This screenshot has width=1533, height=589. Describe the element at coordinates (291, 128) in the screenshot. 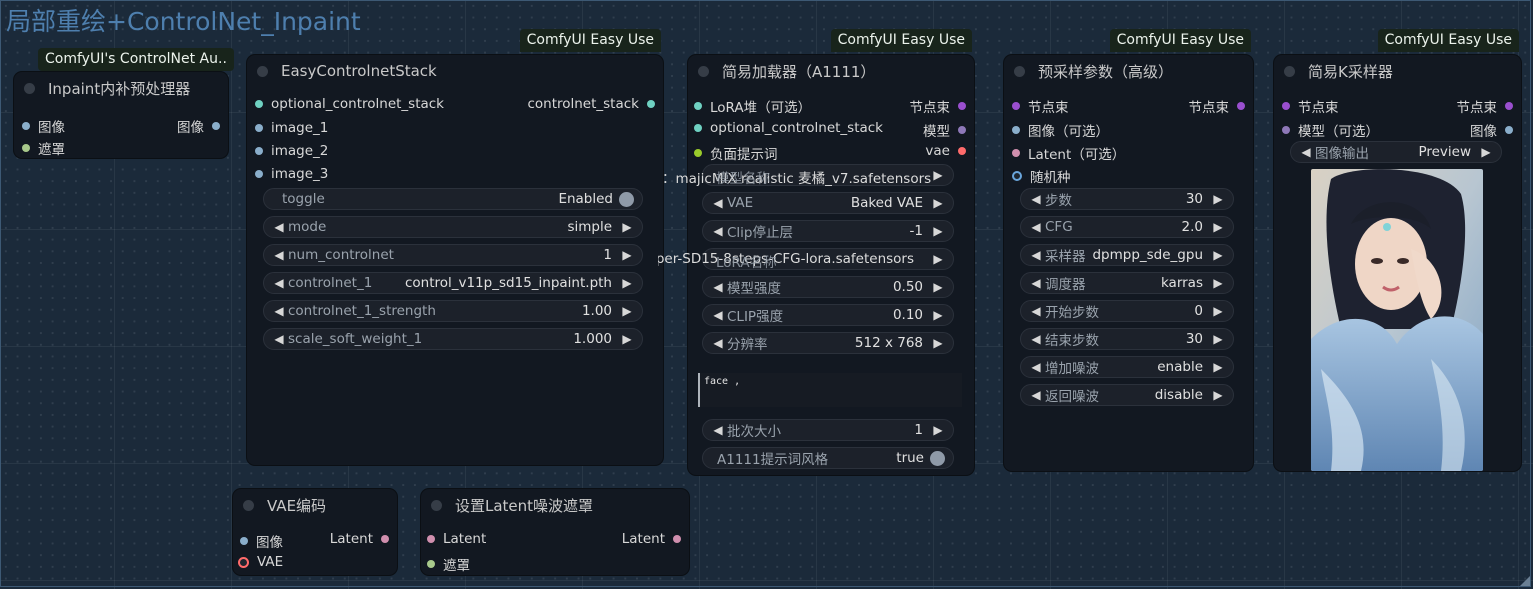

I see `input-image-1: image_1` at that location.